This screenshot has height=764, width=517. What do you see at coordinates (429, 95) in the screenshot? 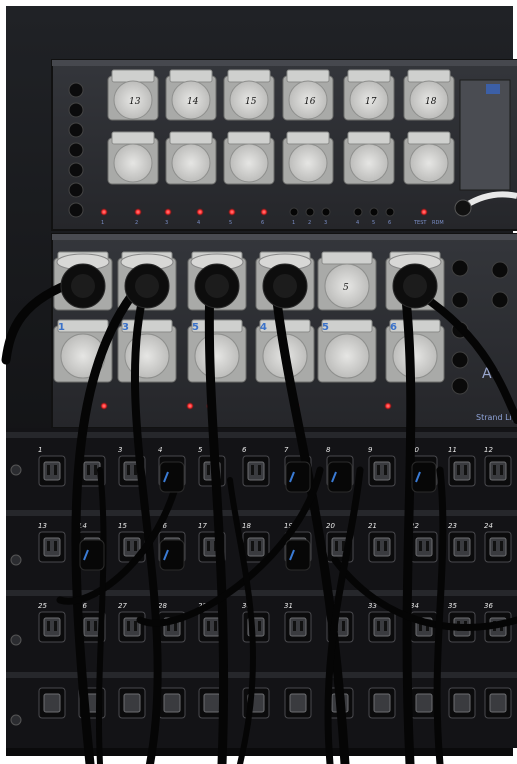
I see `top-socket-18: 18` at bounding box center [429, 95].